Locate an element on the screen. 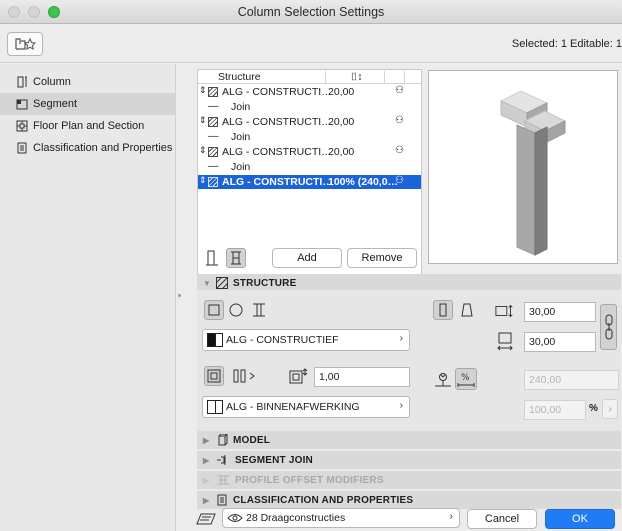 This screenshot has width=622, height=531. section-title: PROFILE OFFSET MODIFIERS is located at coordinates (309, 480).